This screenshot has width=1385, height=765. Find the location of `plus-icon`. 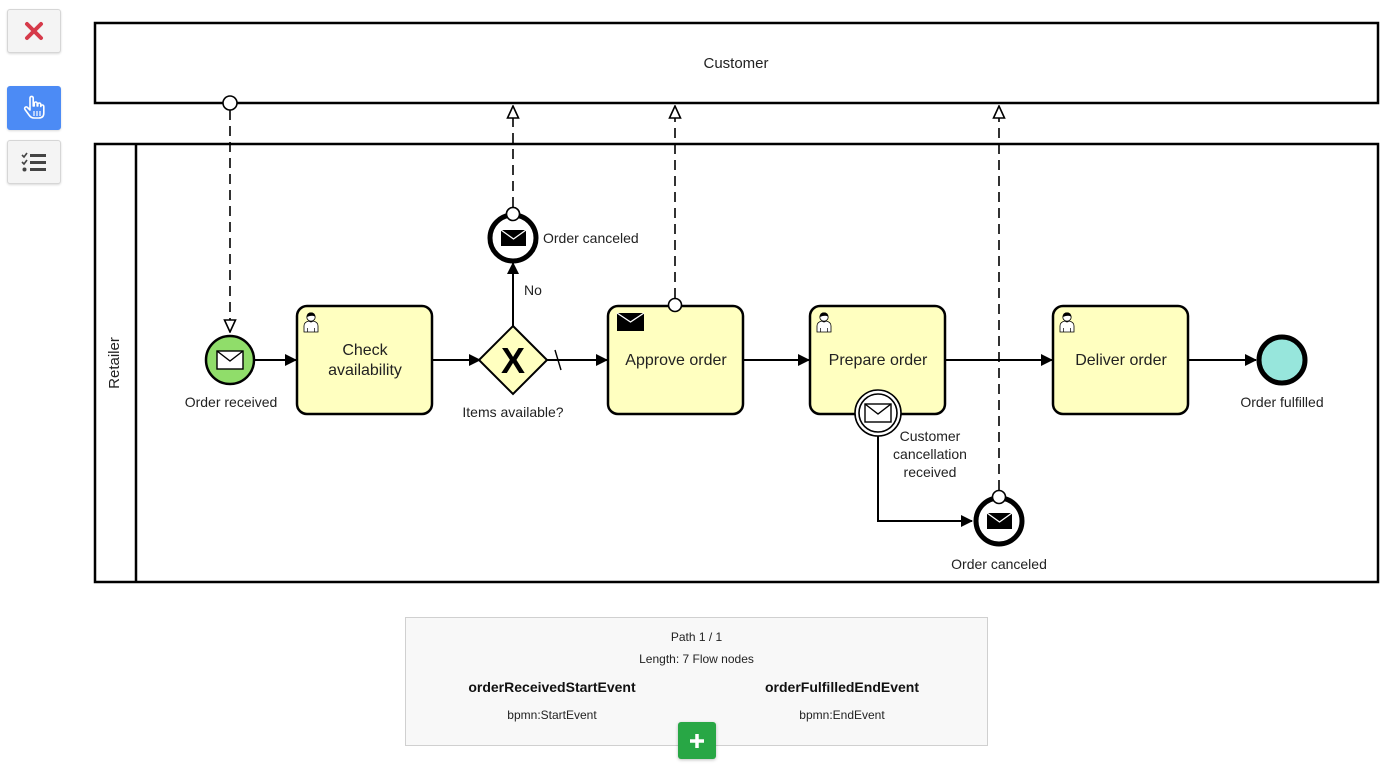

plus-icon is located at coordinates (697, 740).